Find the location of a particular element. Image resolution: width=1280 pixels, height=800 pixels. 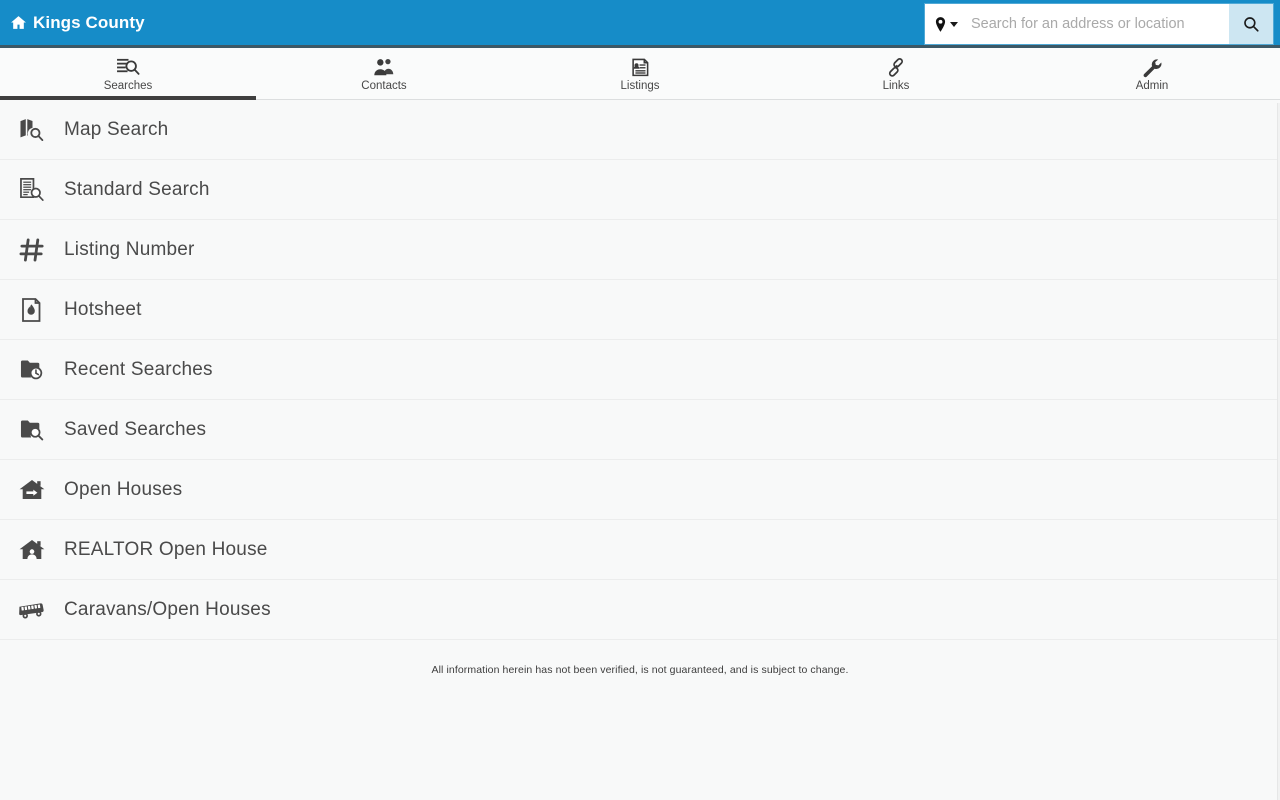

tab-listings: Listings is located at coordinates (640, 73).